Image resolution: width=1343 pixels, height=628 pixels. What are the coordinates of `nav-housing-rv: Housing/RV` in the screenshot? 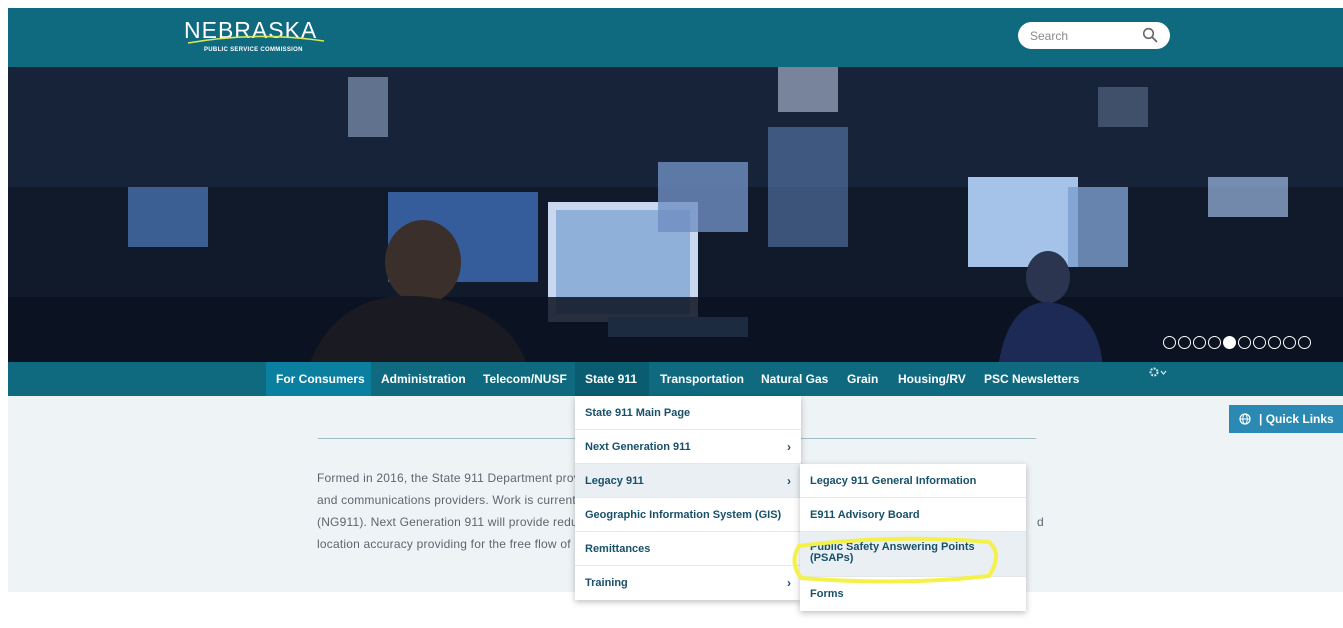 It's located at (932, 379).